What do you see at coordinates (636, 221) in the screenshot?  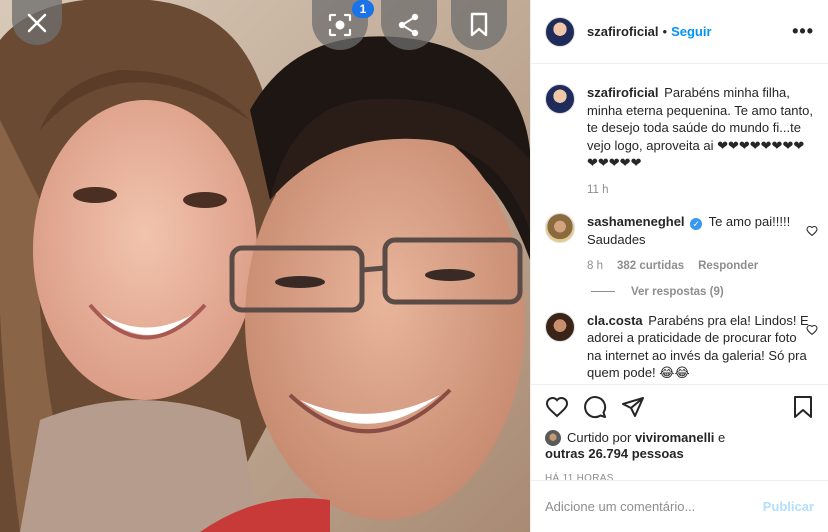 I see `commenter-username: sashameneghel` at bounding box center [636, 221].